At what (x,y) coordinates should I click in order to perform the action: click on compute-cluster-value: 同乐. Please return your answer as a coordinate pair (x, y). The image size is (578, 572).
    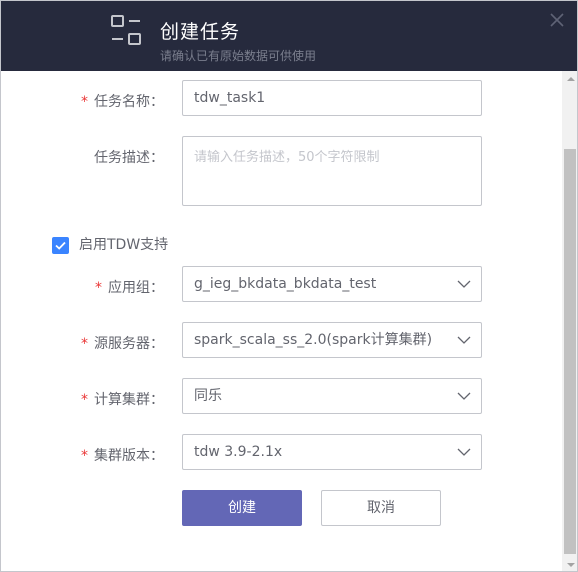
    Looking at the image, I should click on (208, 396).